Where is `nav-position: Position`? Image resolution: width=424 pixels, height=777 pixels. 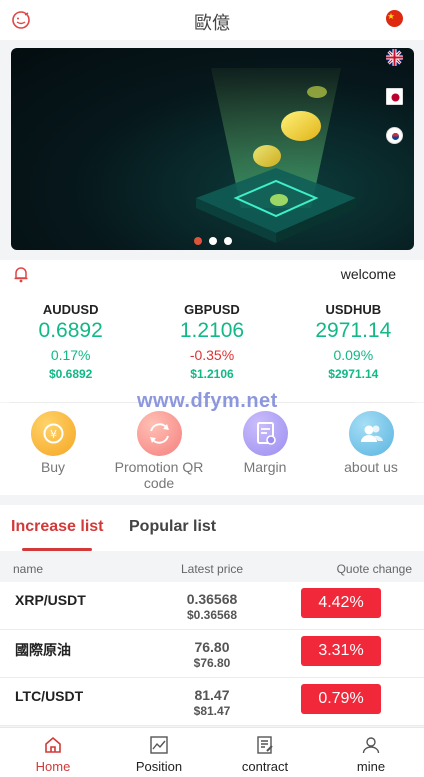 nav-position: Position is located at coordinates (159, 752).